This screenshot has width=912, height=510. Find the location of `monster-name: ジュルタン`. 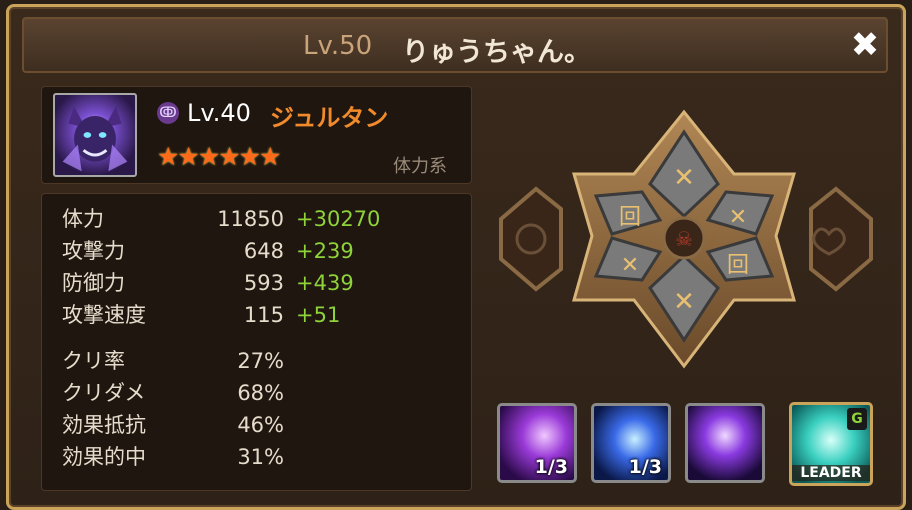

monster-name: ジュルタン is located at coordinates (329, 118).